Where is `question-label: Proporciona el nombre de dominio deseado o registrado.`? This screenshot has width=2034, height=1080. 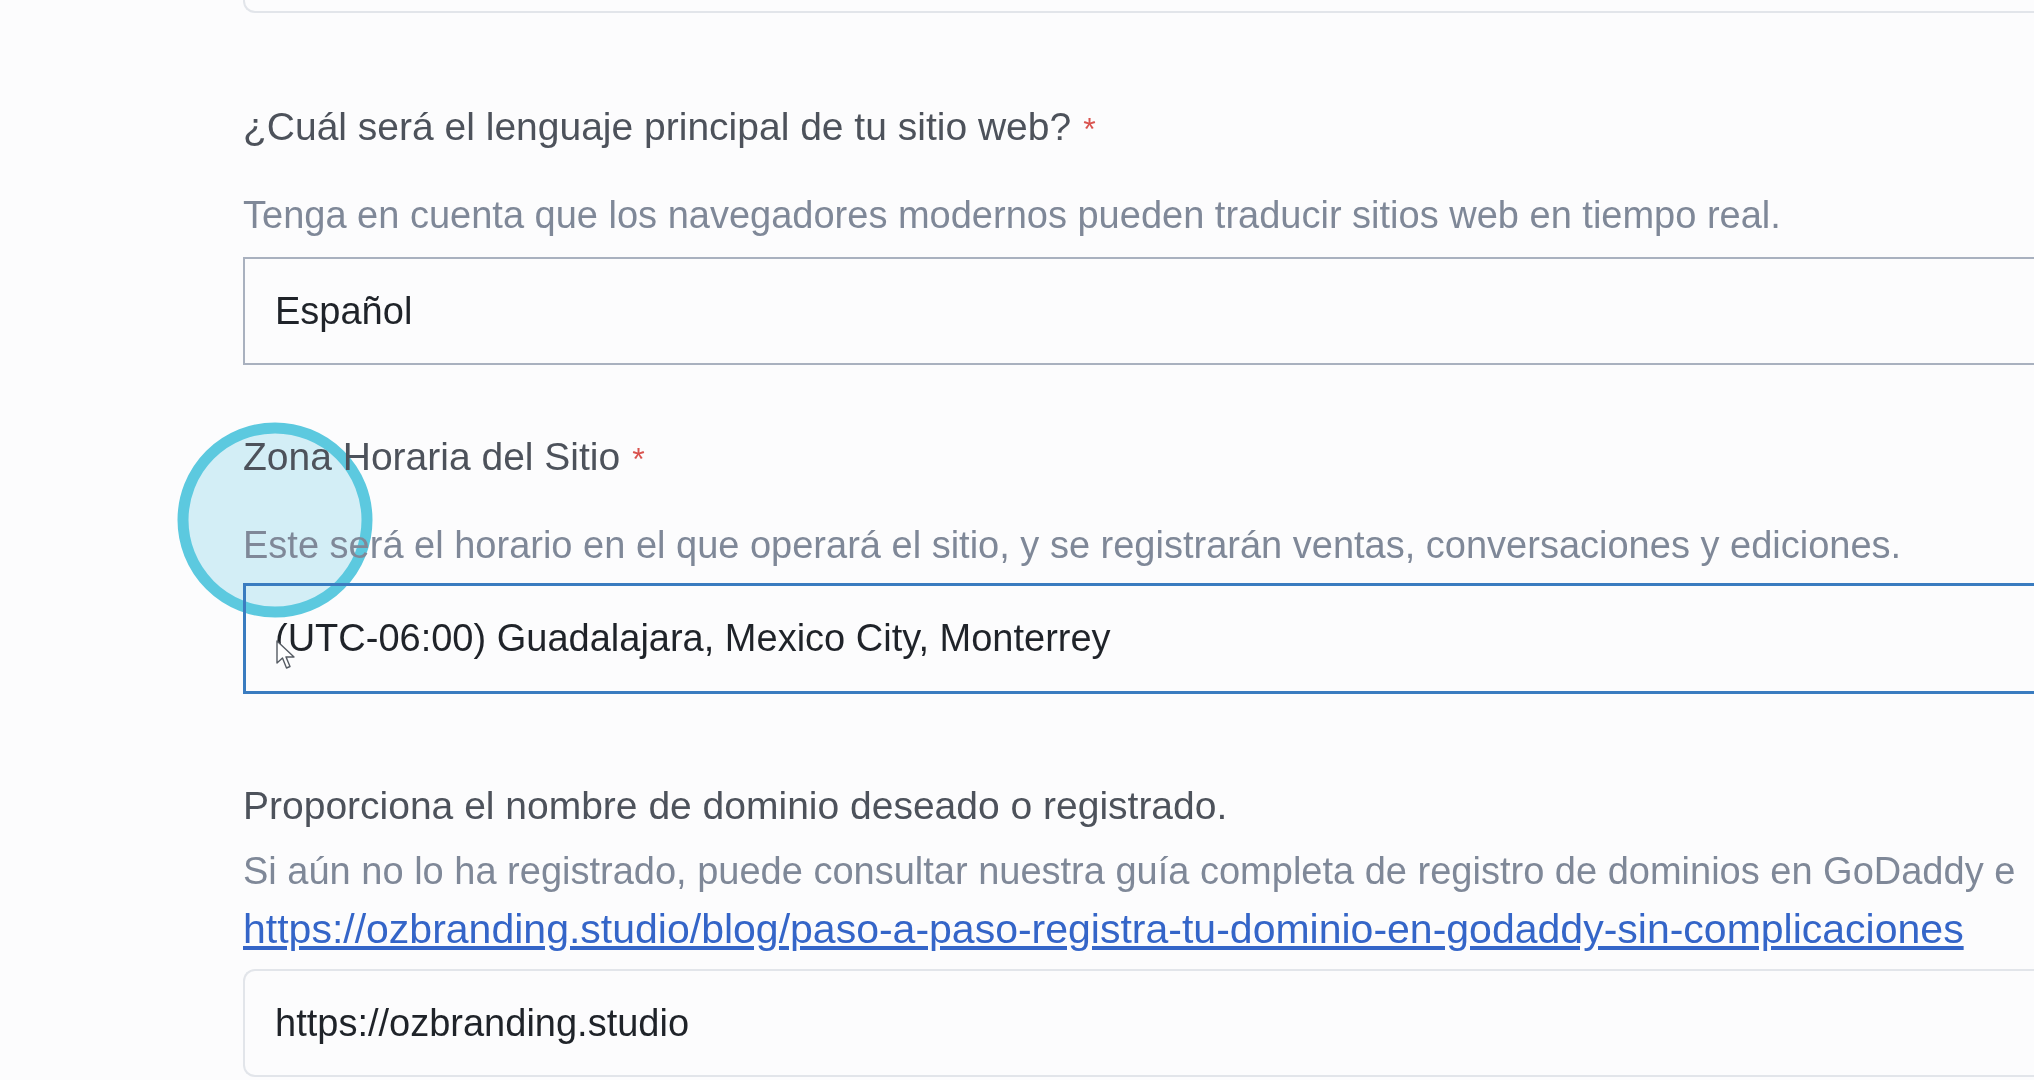
question-label: Proporciona el nombre de dominio deseado o registrado. is located at coordinates (735, 806).